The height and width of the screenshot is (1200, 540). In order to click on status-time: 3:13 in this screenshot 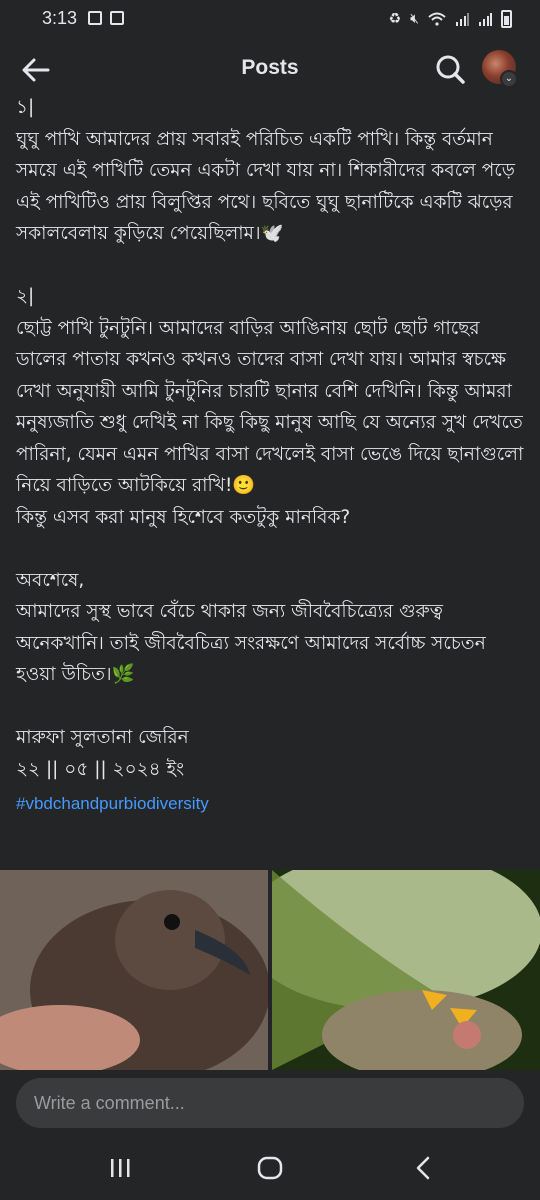, I will do `click(60, 18)`.